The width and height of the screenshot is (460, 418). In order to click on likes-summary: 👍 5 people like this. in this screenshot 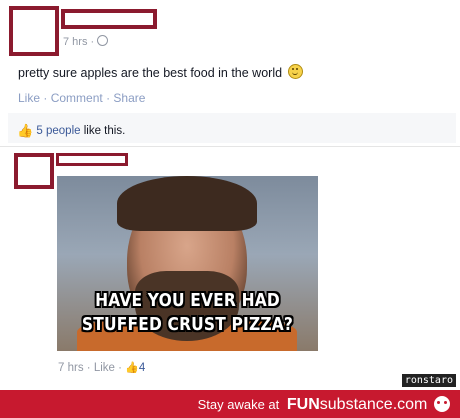, I will do `click(71, 130)`.